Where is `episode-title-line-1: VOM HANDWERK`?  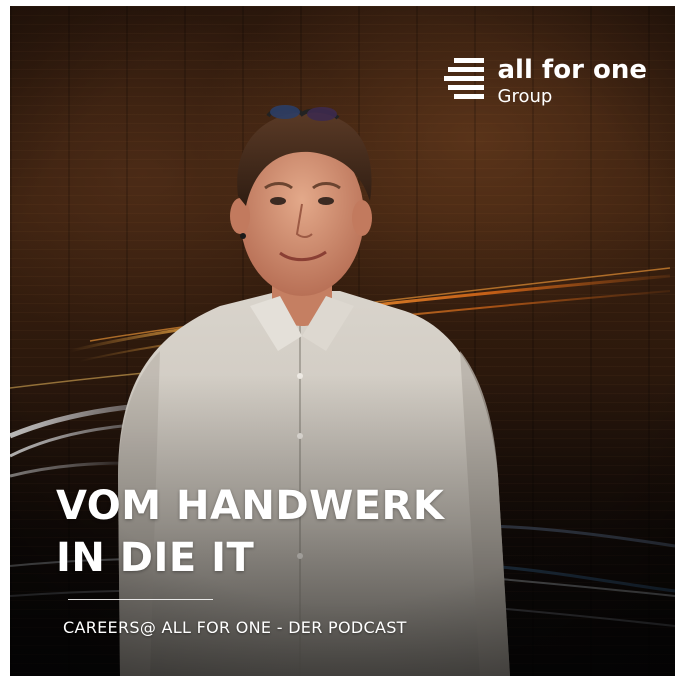 episode-title-line-1: VOM HANDWERK is located at coordinates (250, 506).